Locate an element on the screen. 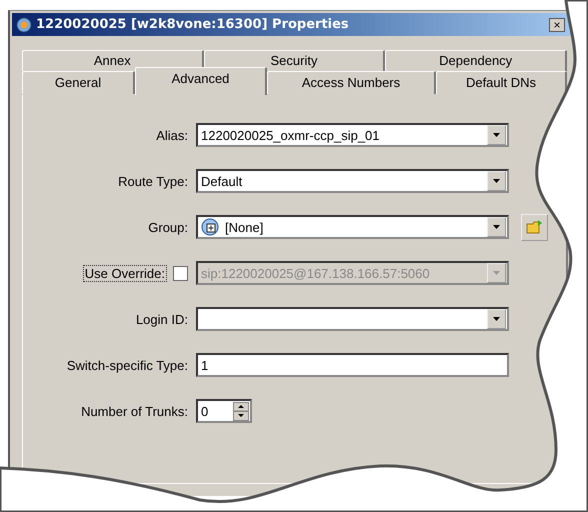 This screenshot has height=512, width=588. tab: Access Numbers is located at coordinates (351, 82).